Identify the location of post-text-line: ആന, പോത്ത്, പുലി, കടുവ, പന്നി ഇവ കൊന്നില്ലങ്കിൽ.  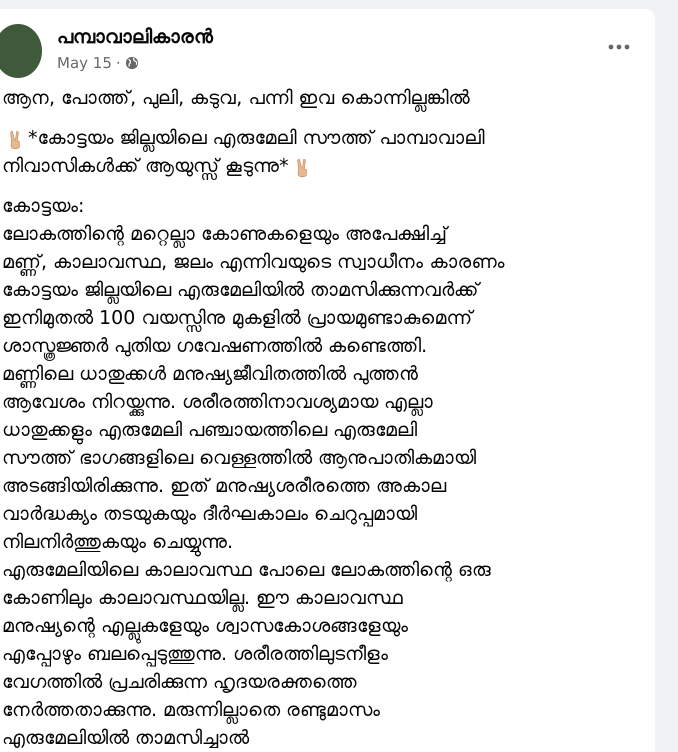
(236, 100).